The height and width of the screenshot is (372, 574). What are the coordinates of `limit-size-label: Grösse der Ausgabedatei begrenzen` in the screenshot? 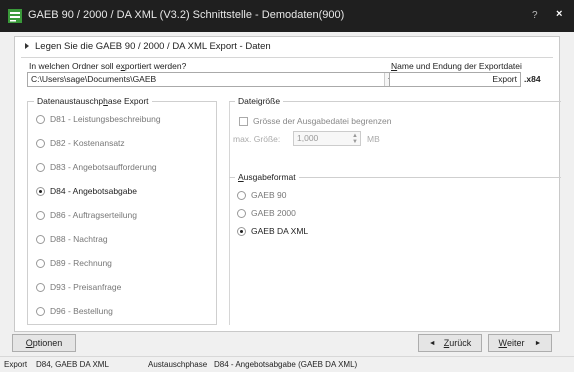 It's located at (322, 121).